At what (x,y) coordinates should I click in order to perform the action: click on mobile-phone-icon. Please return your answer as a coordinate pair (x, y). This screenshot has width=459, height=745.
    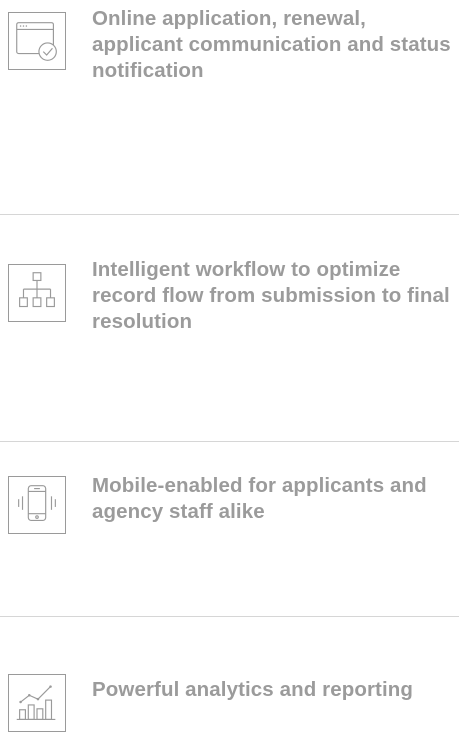
    Looking at the image, I should click on (37, 505).